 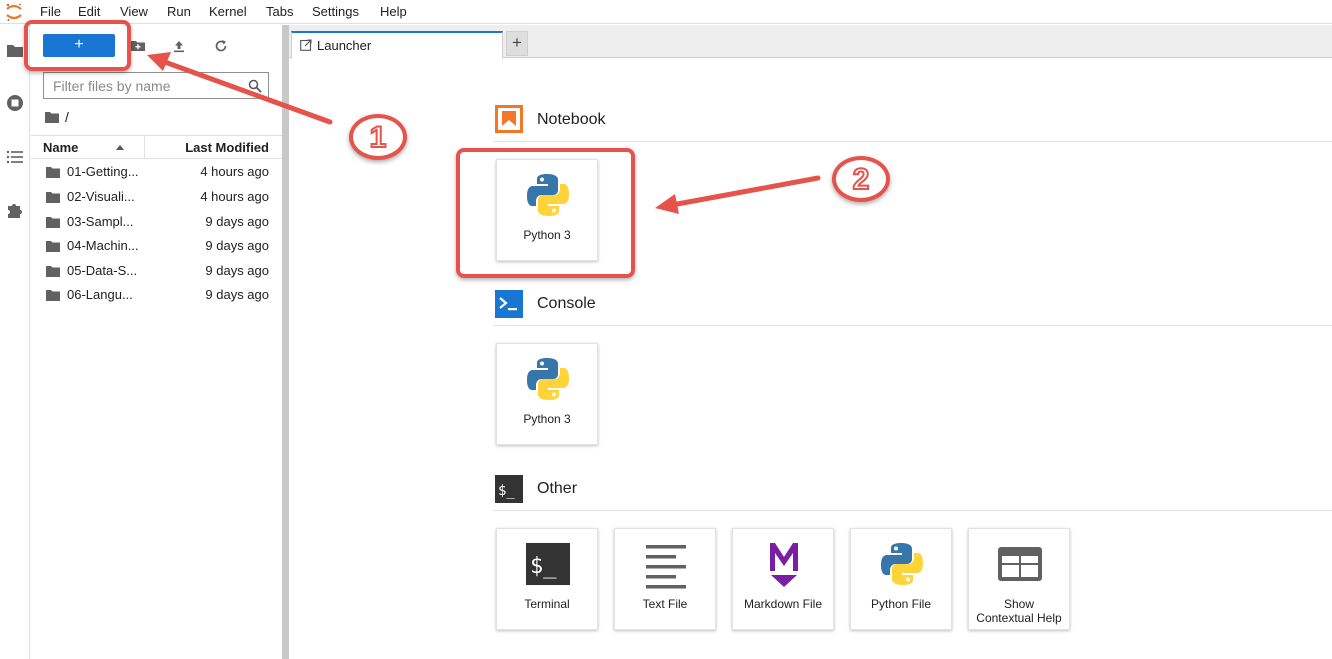 I want to click on other-section-title: Other, so click(x=557, y=488).